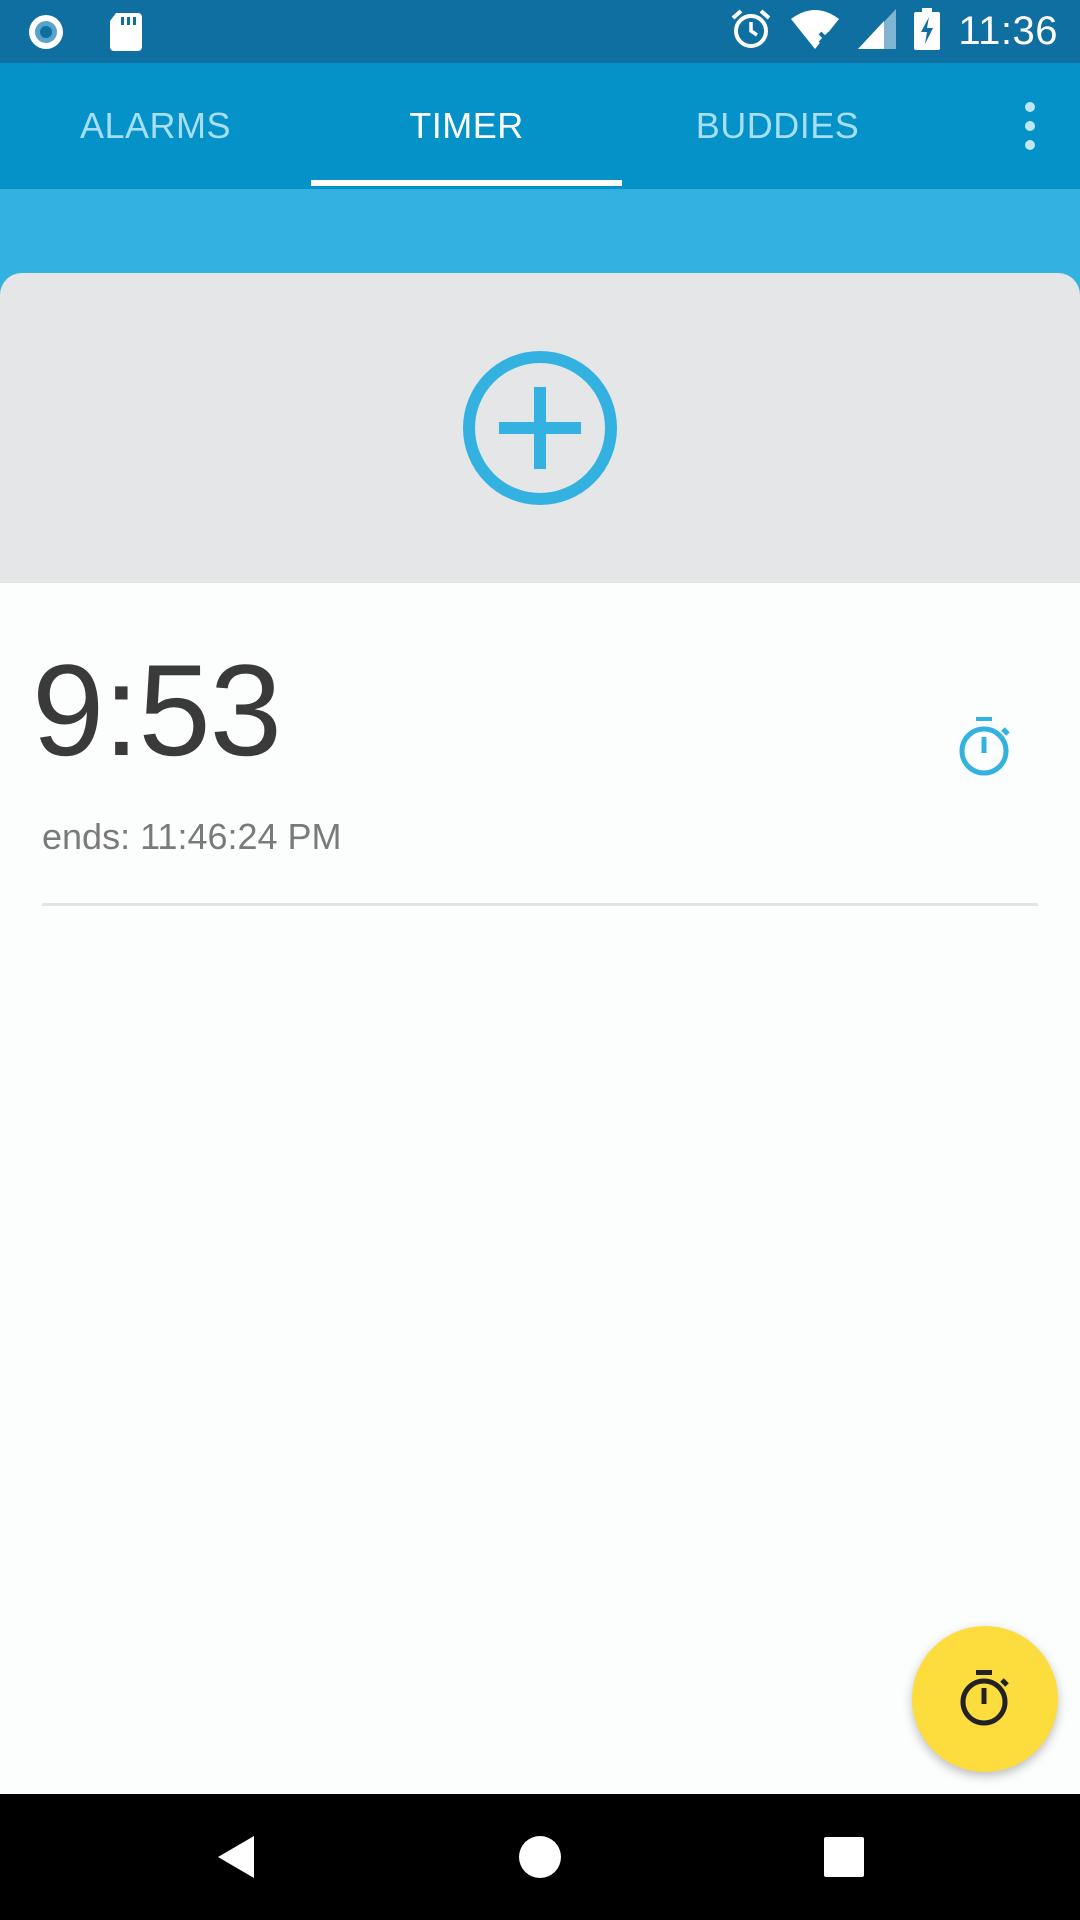  I want to click on back-button, so click(236, 1857).